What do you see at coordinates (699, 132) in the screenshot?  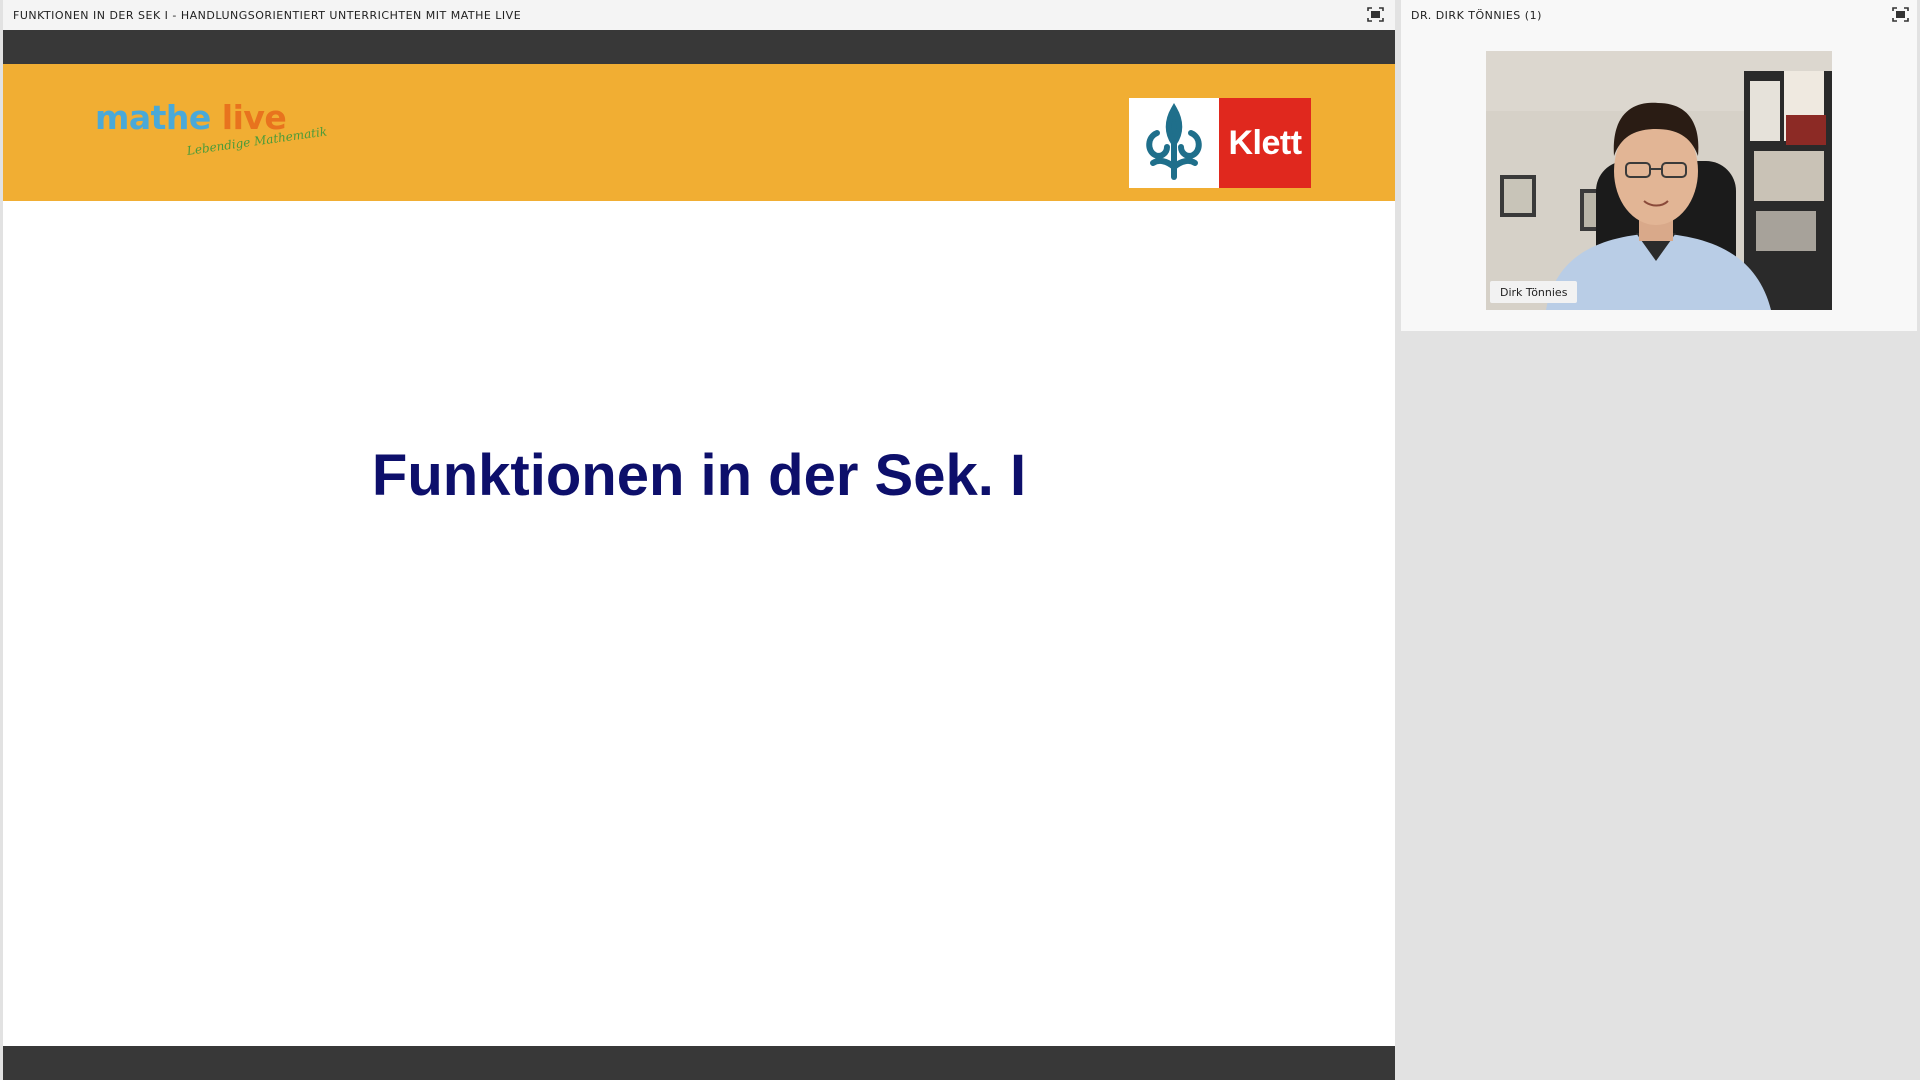 I see `slide-banner: mathe live Lebendige Mathematik Klett` at bounding box center [699, 132].